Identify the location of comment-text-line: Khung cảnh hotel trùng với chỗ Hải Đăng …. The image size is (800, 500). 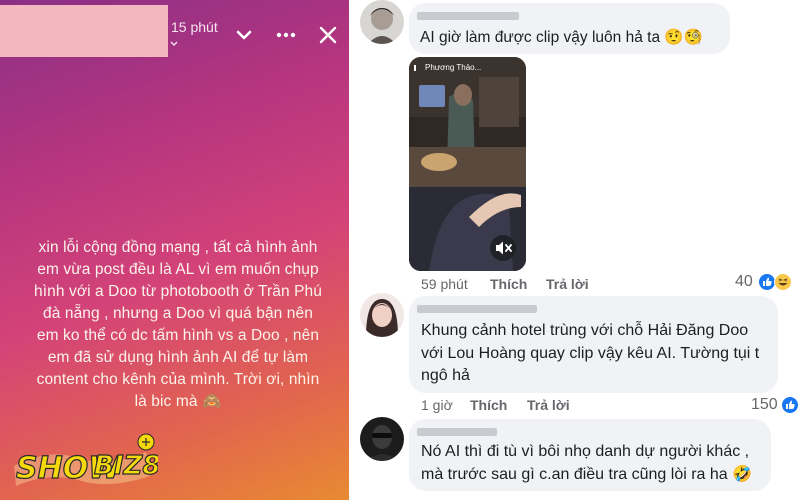
(585, 330).